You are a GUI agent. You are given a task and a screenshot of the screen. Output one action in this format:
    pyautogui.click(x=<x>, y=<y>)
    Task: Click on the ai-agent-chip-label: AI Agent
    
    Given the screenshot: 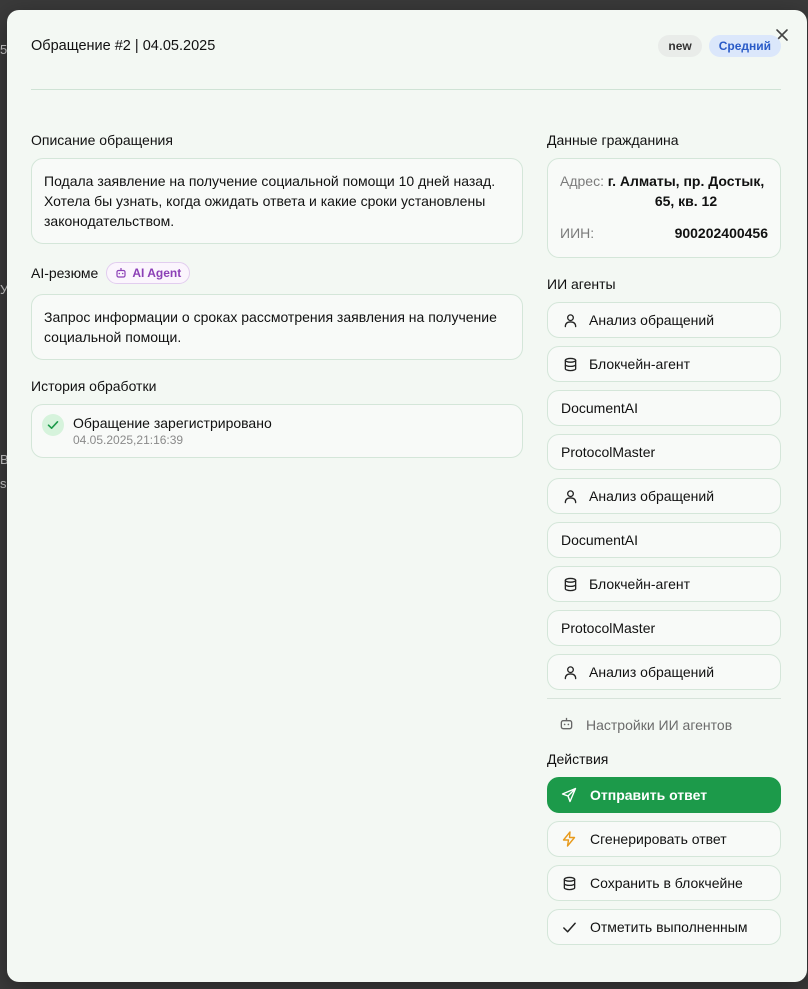 What is the action you would take?
    pyautogui.click(x=157, y=273)
    